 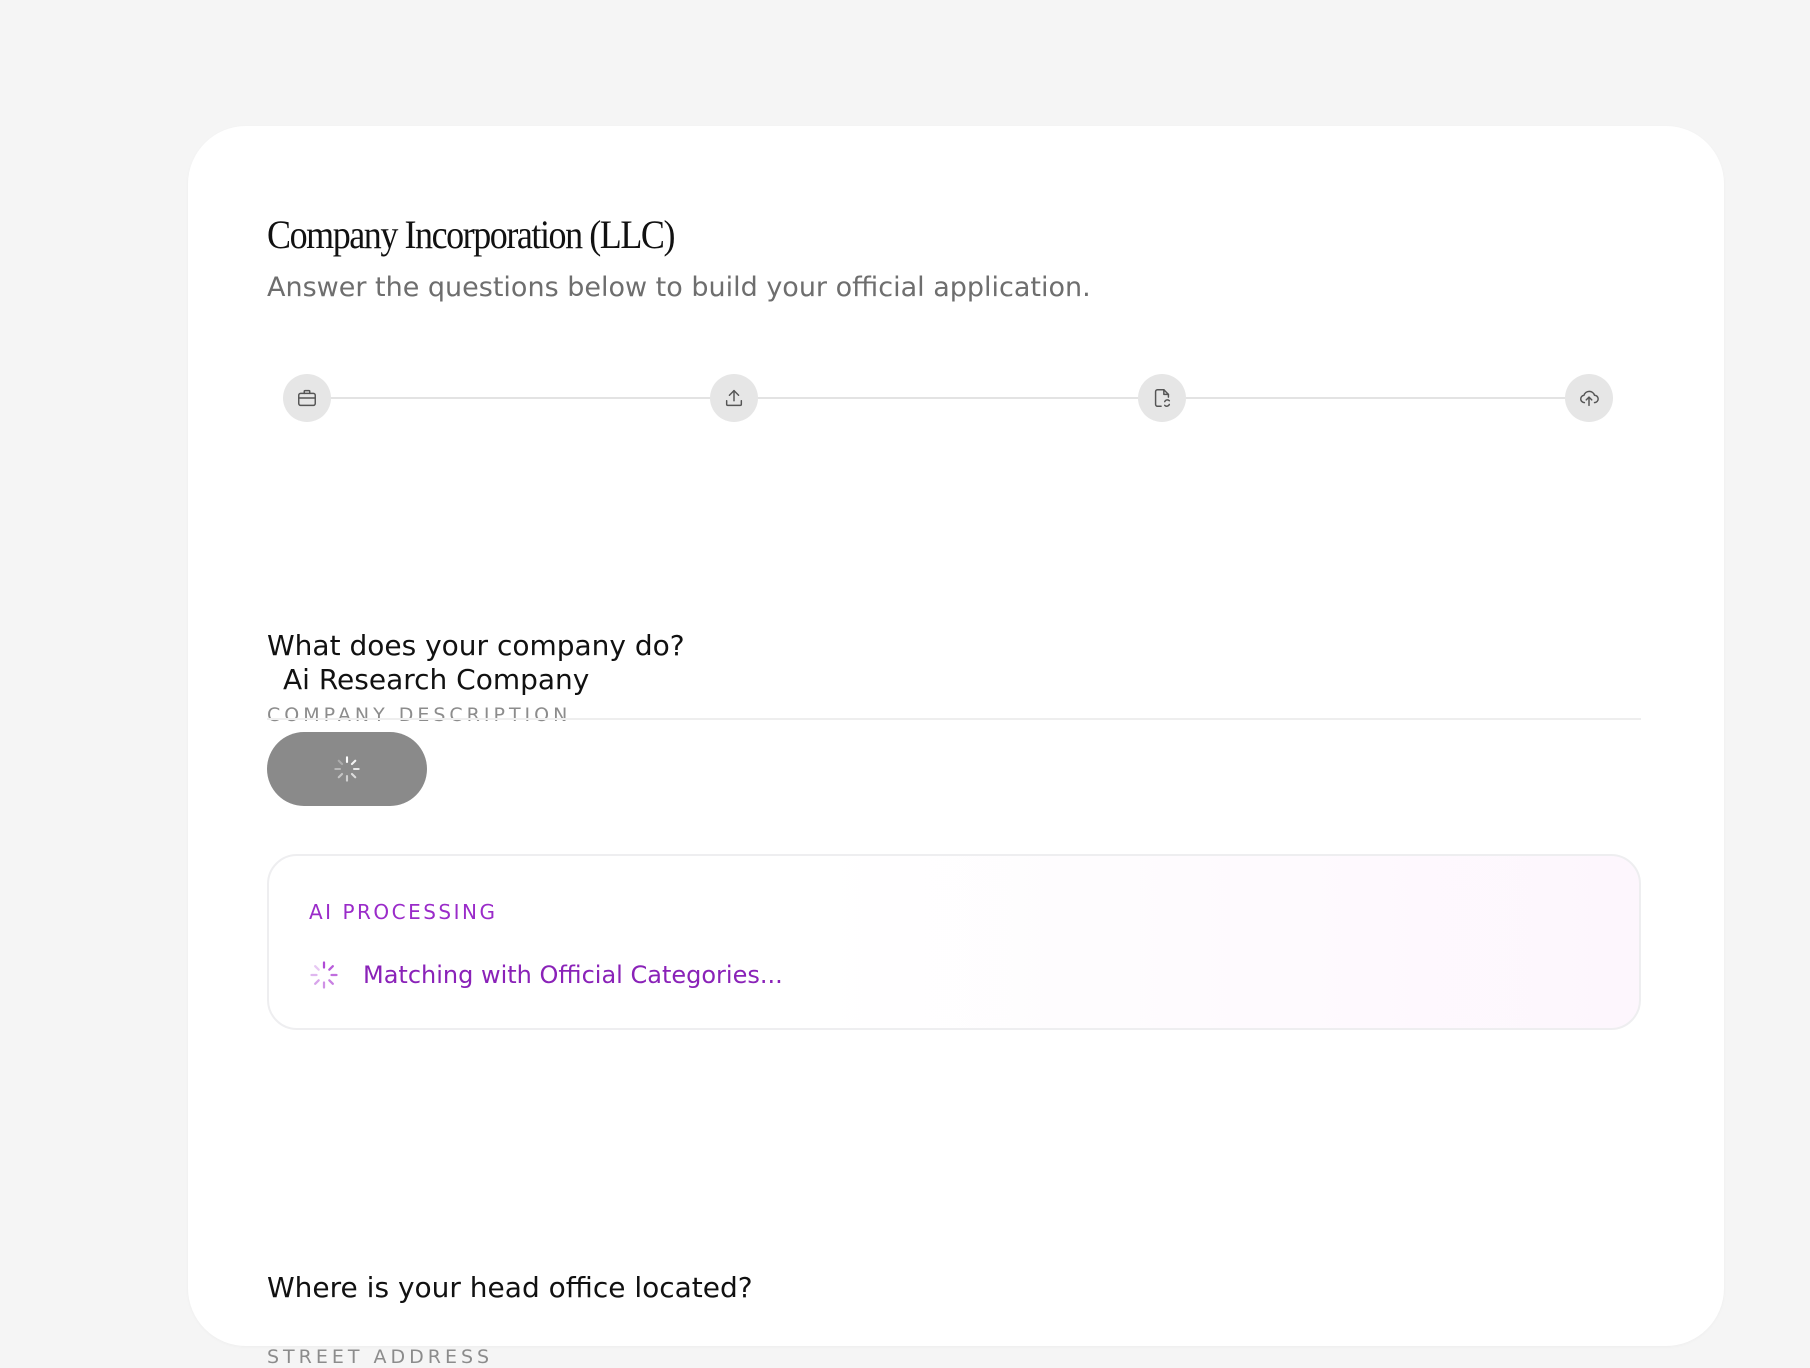 What do you see at coordinates (471, 234) in the screenshot?
I see `page-title: Company Incorporation (LLC)` at bounding box center [471, 234].